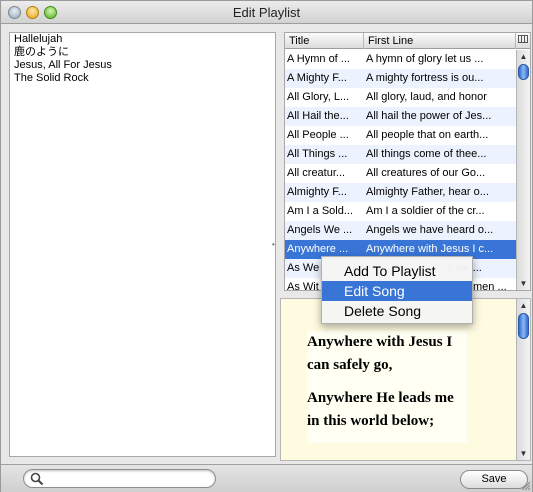  What do you see at coordinates (494, 479) in the screenshot?
I see `save-button: Save` at bounding box center [494, 479].